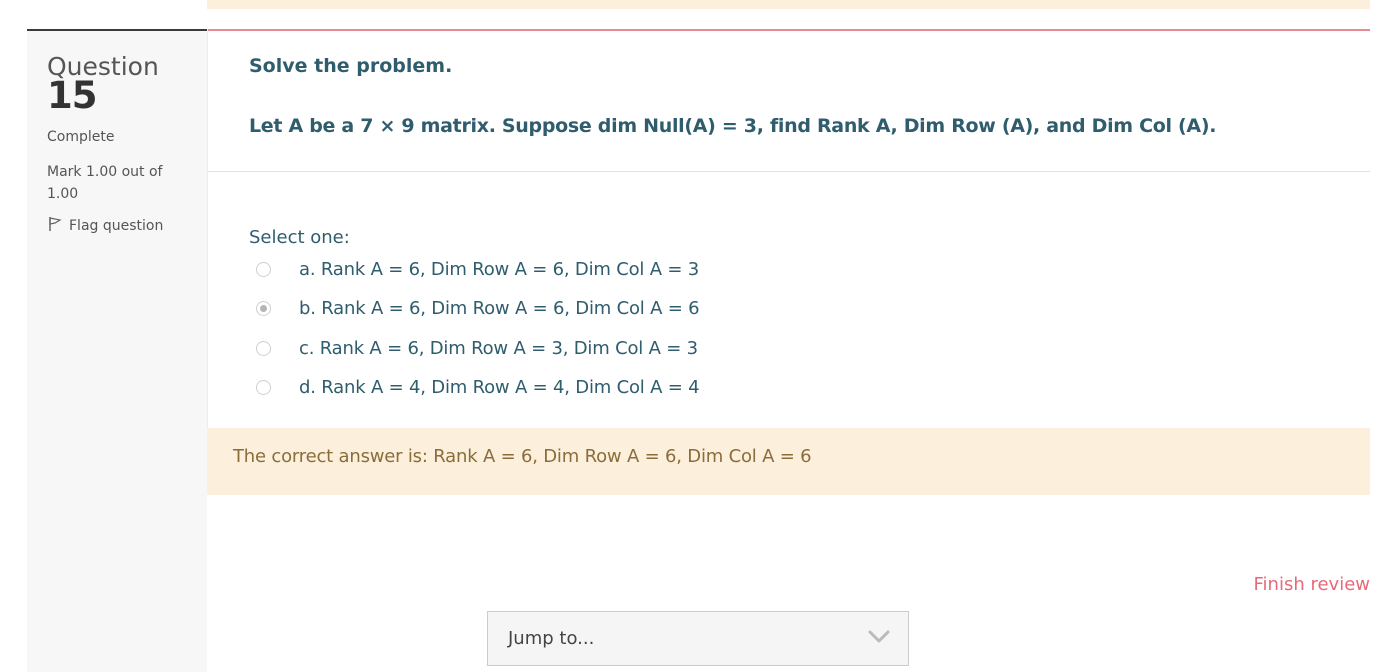  I want to click on flag-question-button: Flag question, so click(105, 226).